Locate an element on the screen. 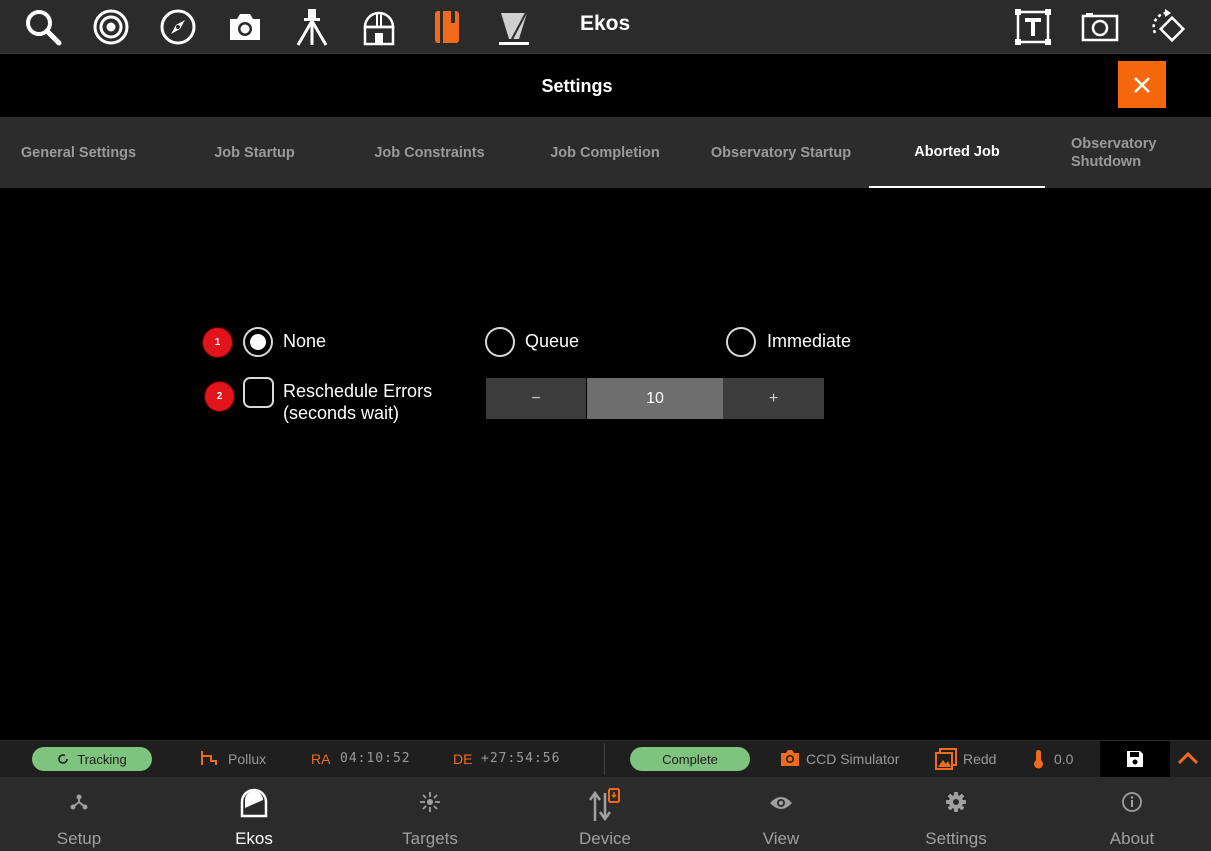  info-icon is located at coordinates (1132, 802).